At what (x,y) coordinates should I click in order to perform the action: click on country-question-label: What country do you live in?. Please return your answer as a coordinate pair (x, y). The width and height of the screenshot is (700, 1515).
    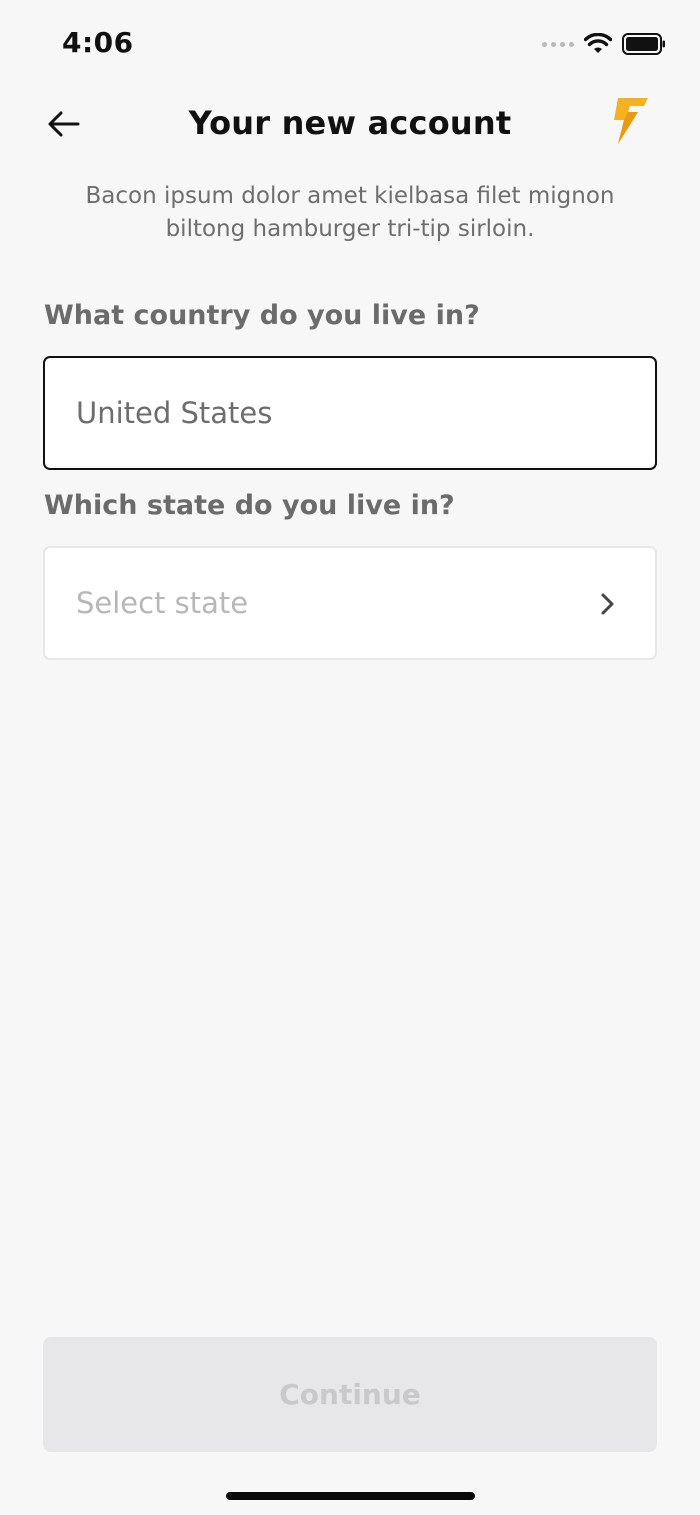
    Looking at the image, I should click on (262, 315).